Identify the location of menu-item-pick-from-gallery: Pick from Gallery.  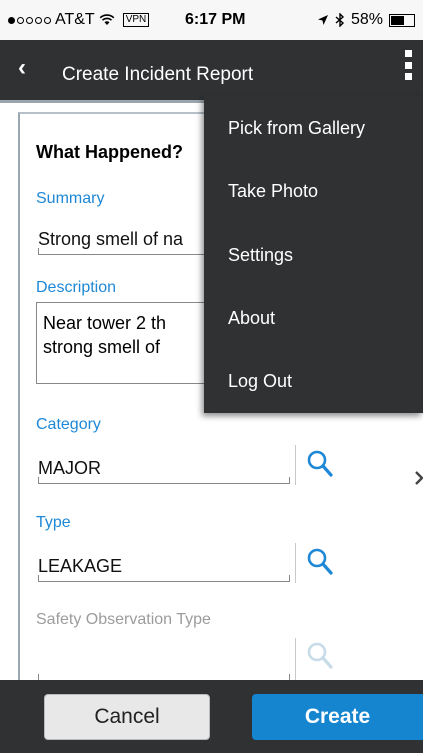
(296, 128).